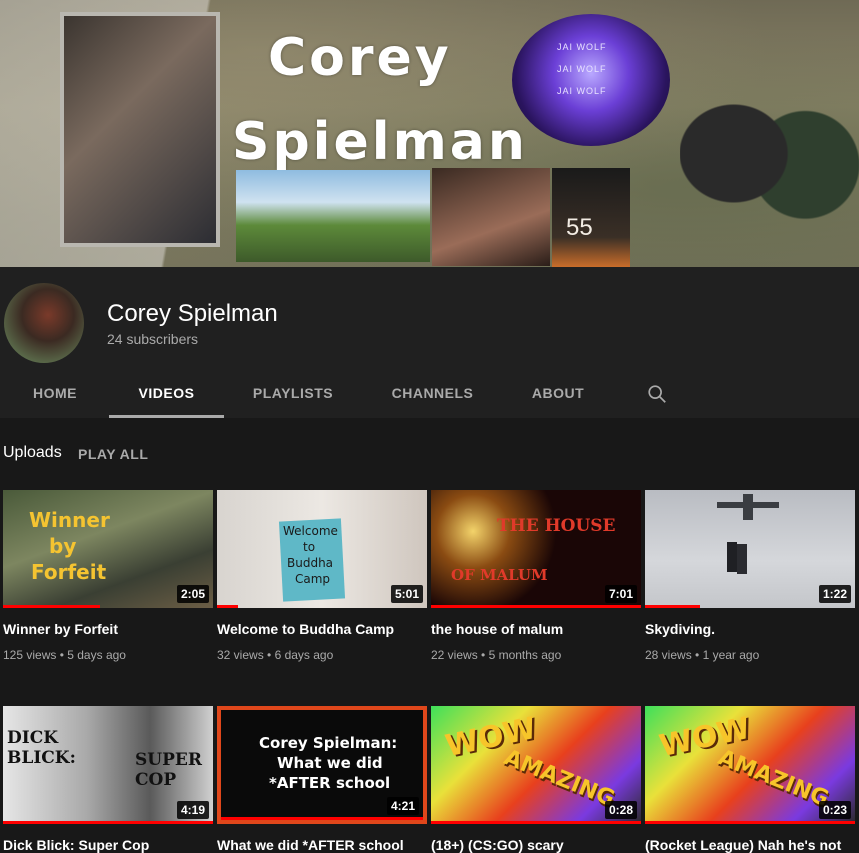 The height and width of the screenshot is (853, 859). I want to click on video-title: Winner by Forfeit, so click(108, 629).